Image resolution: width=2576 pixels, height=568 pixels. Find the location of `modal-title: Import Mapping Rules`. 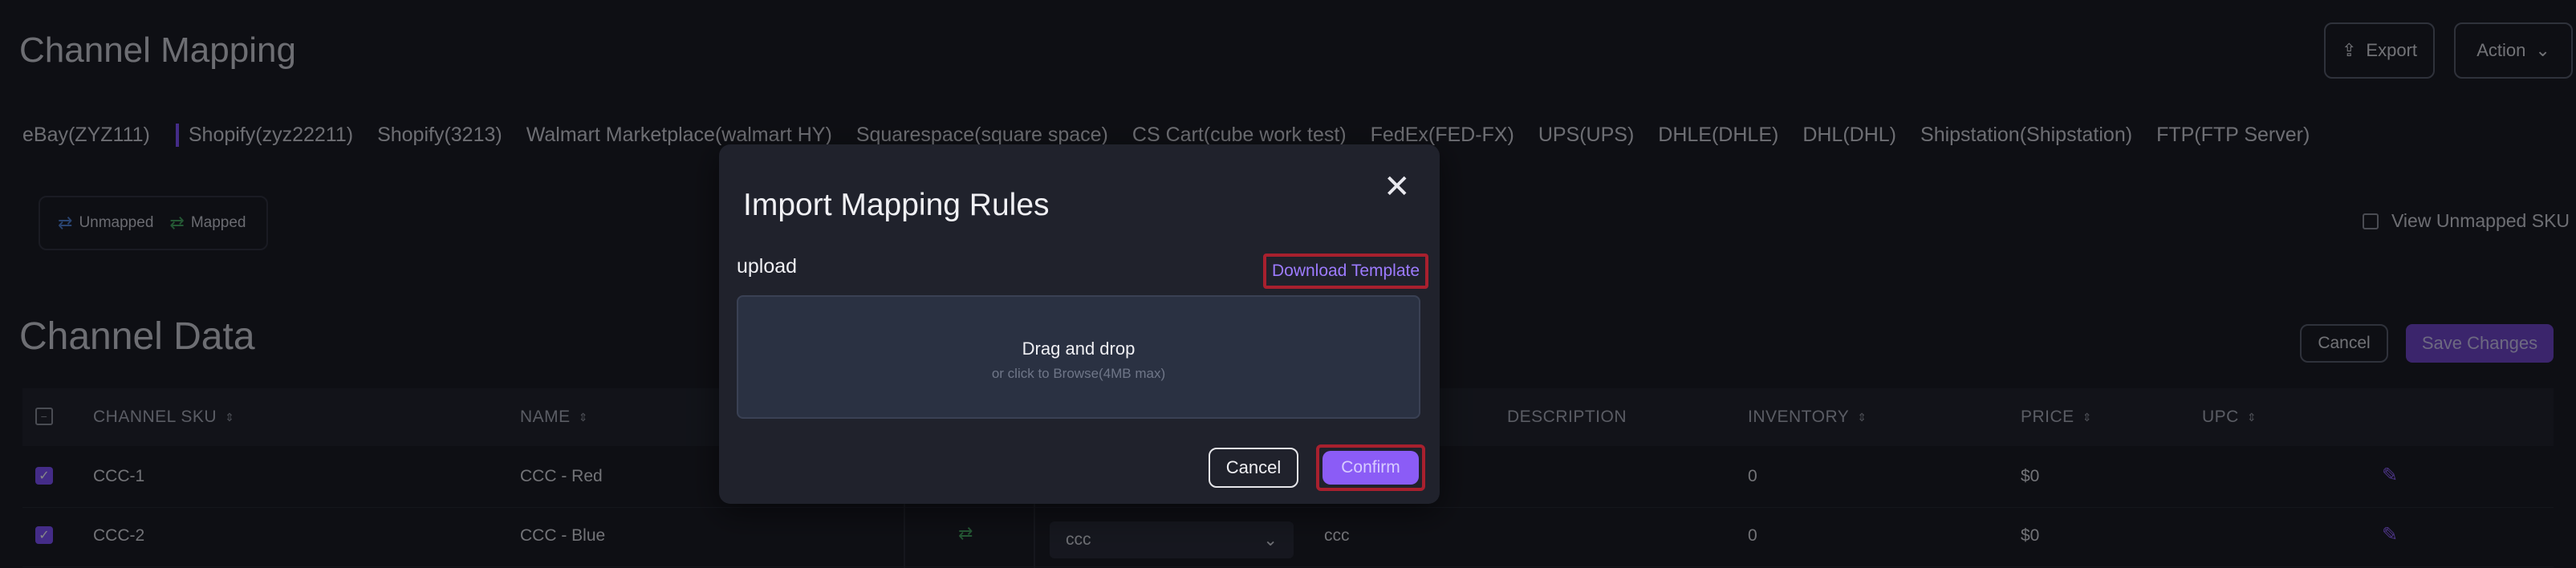

modal-title: Import Mapping Rules is located at coordinates (896, 205).